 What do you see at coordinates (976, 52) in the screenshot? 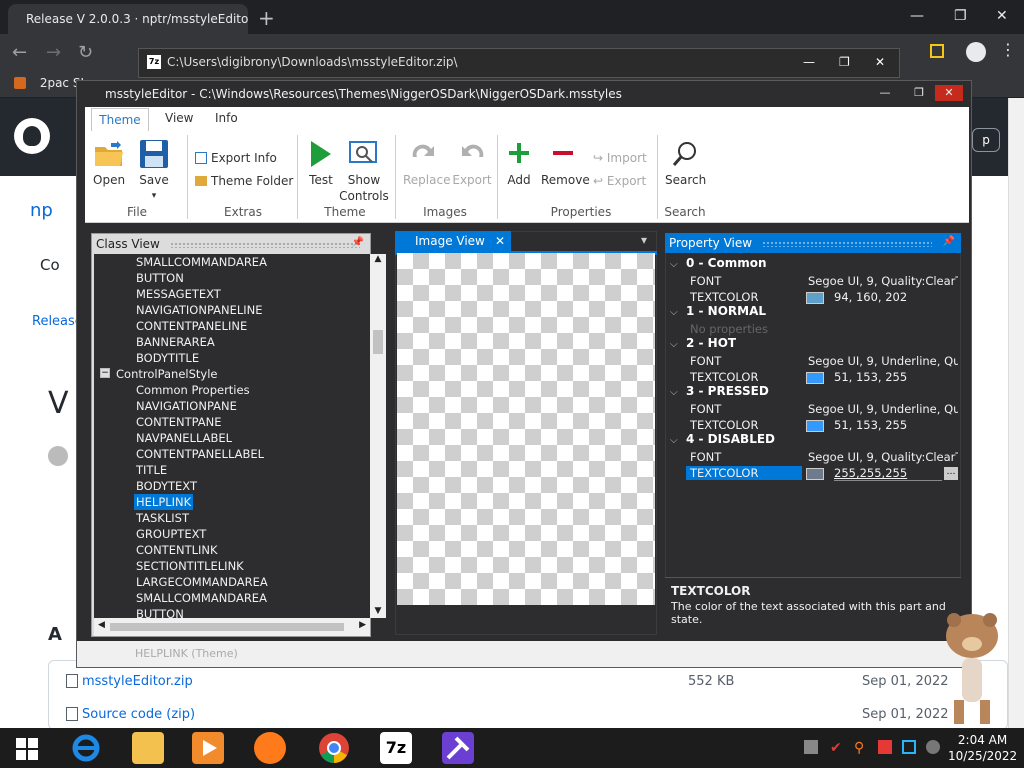
I see `profile-avatar-icon` at bounding box center [976, 52].